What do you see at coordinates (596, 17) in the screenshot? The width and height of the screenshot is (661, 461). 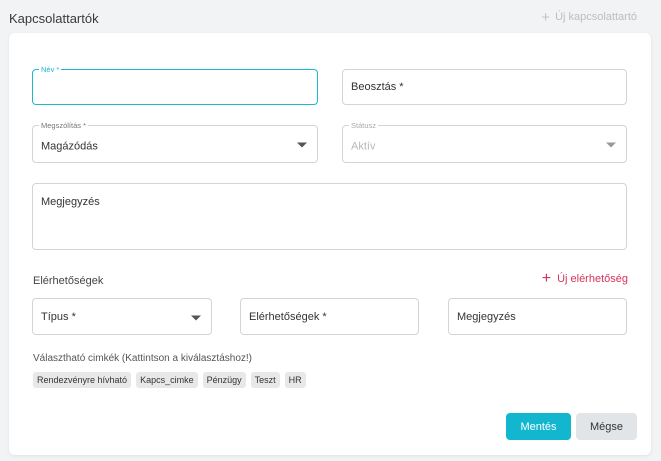 I see `add-contact-person-label: Új kapcsolattartó` at bounding box center [596, 17].